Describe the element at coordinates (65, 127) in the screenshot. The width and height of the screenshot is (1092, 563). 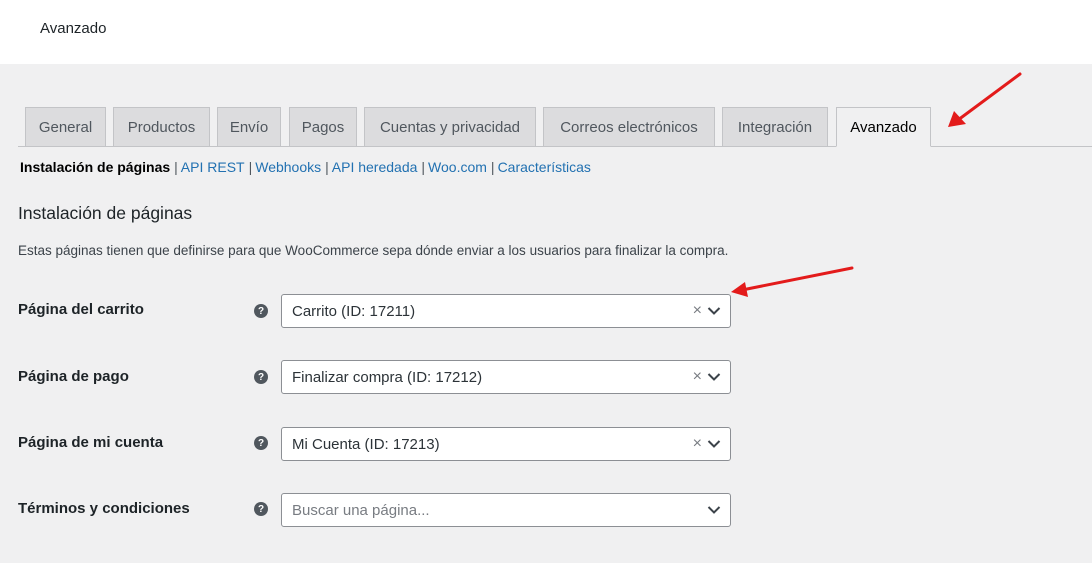
I see `tab-general: General` at that location.